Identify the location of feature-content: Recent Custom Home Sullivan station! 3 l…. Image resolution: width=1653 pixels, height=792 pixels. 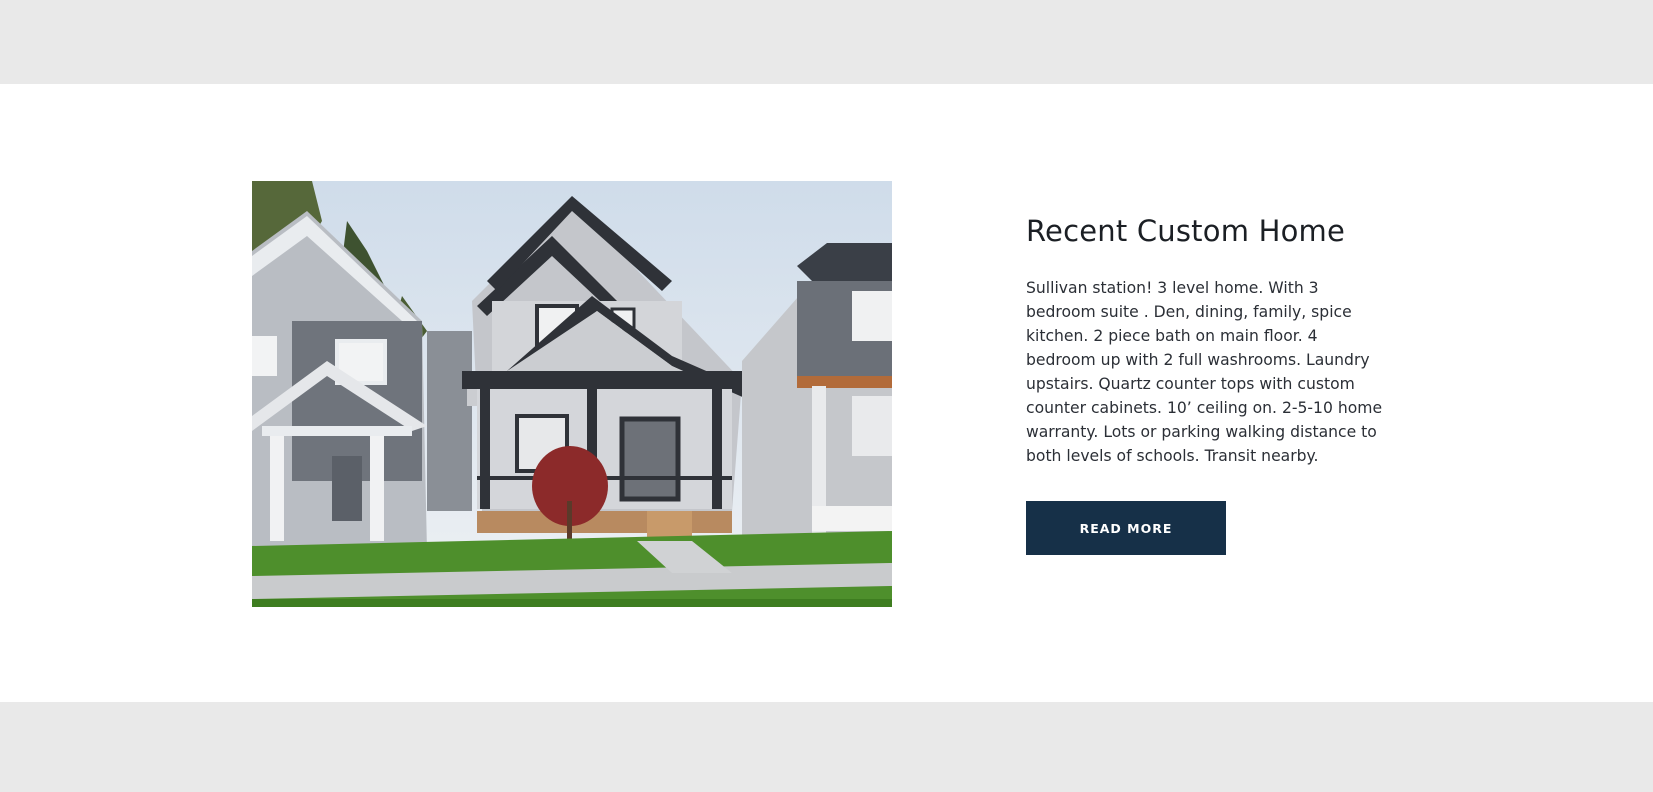
(1207, 384).